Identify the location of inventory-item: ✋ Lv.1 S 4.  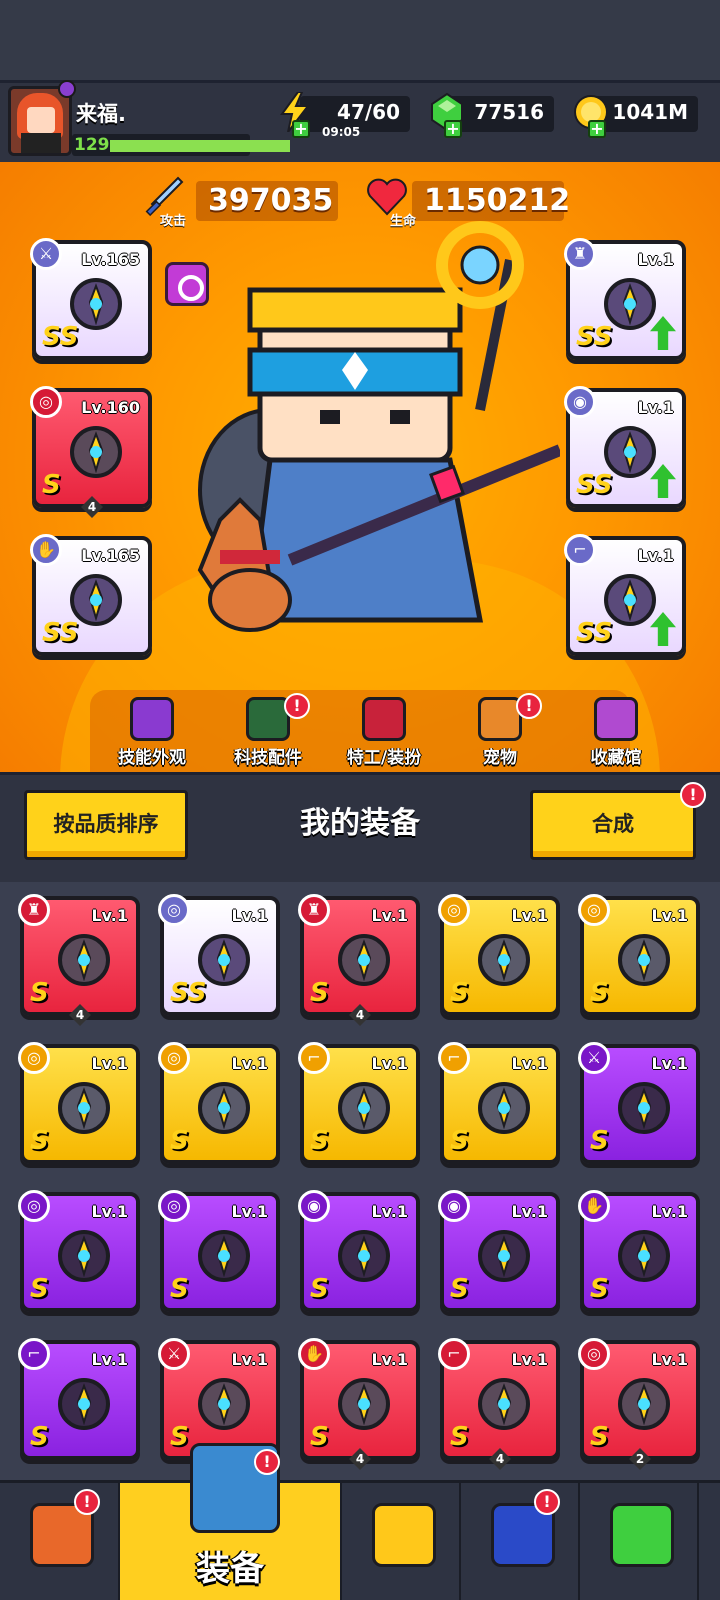
(359, 1404).